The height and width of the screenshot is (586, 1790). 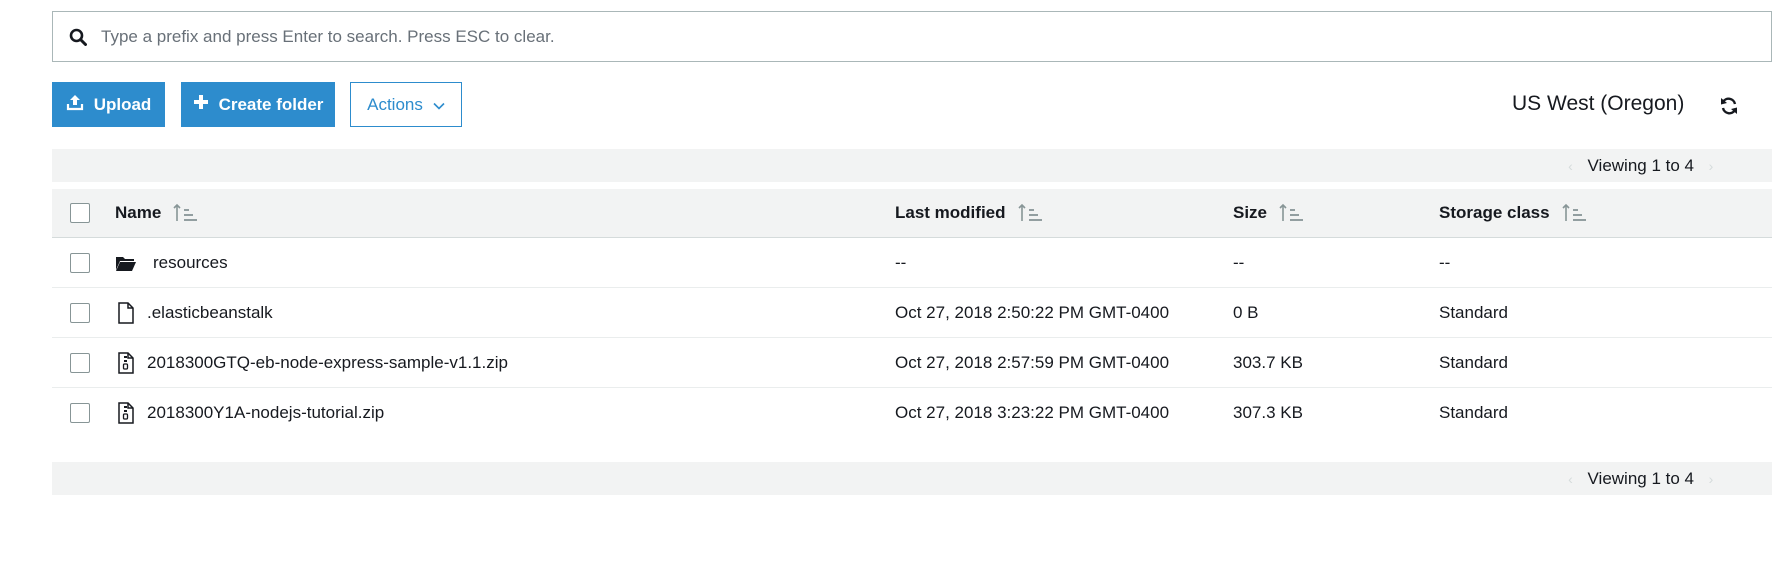 I want to click on storage-class-value: --, so click(x=1445, y=262).